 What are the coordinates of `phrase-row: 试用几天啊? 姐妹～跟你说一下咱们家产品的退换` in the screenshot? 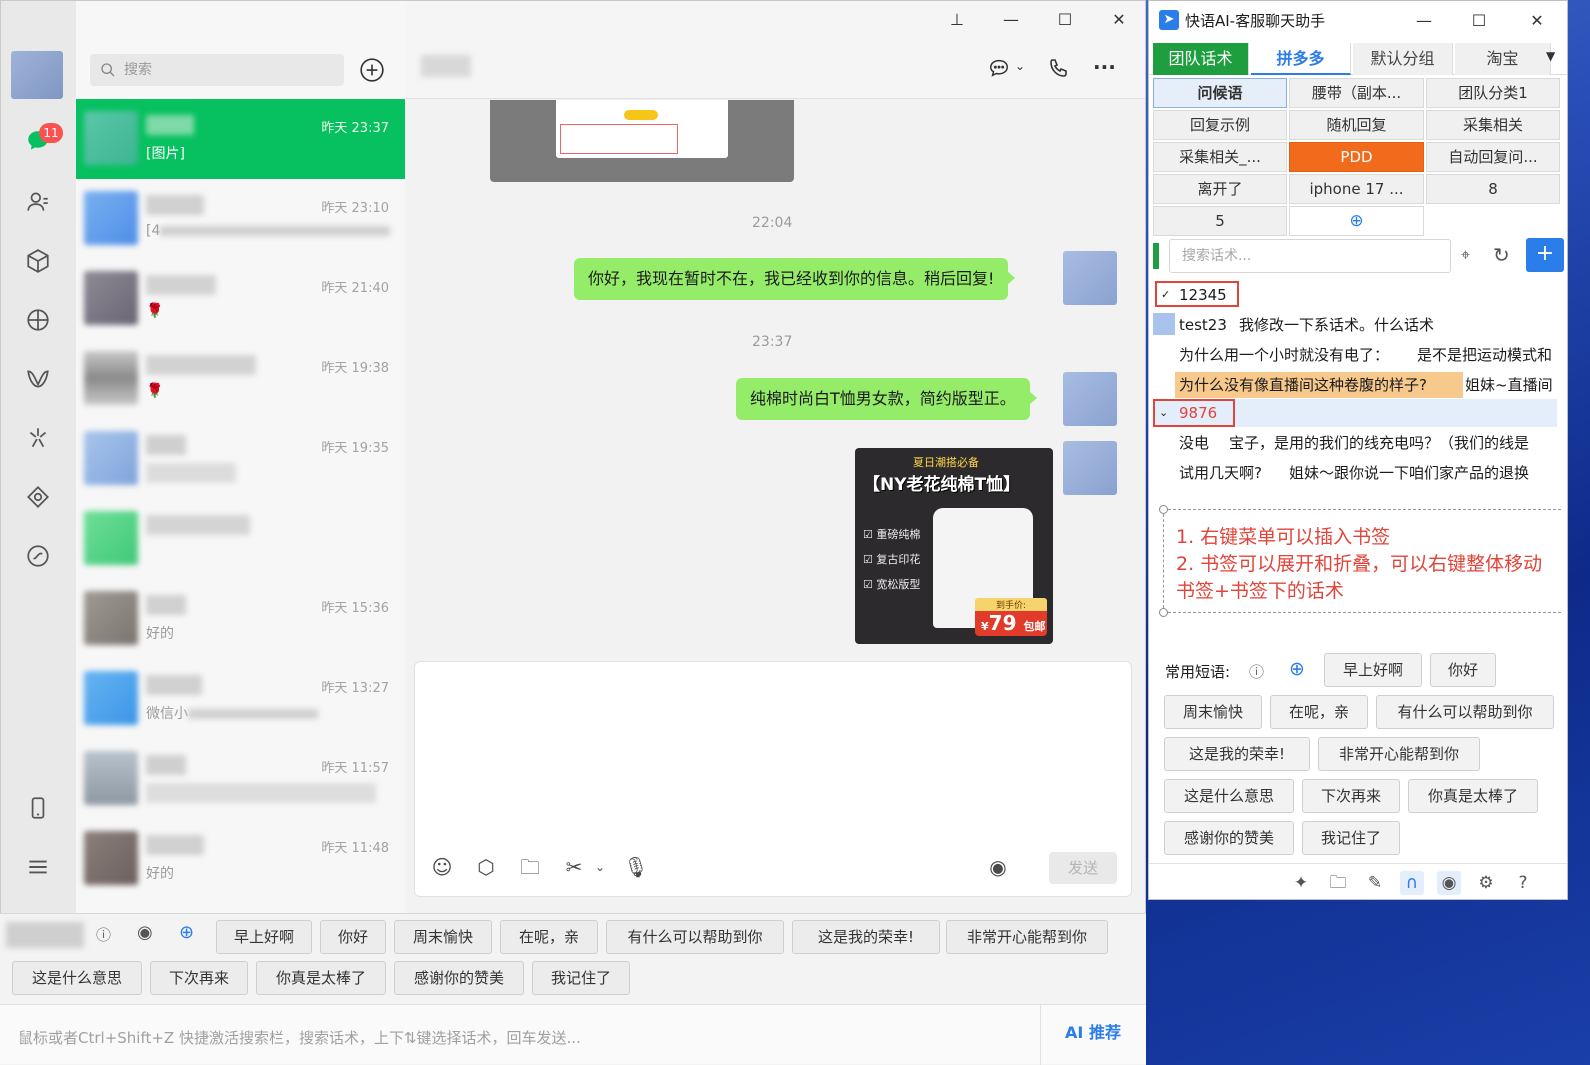 It's located at (1355, 473).